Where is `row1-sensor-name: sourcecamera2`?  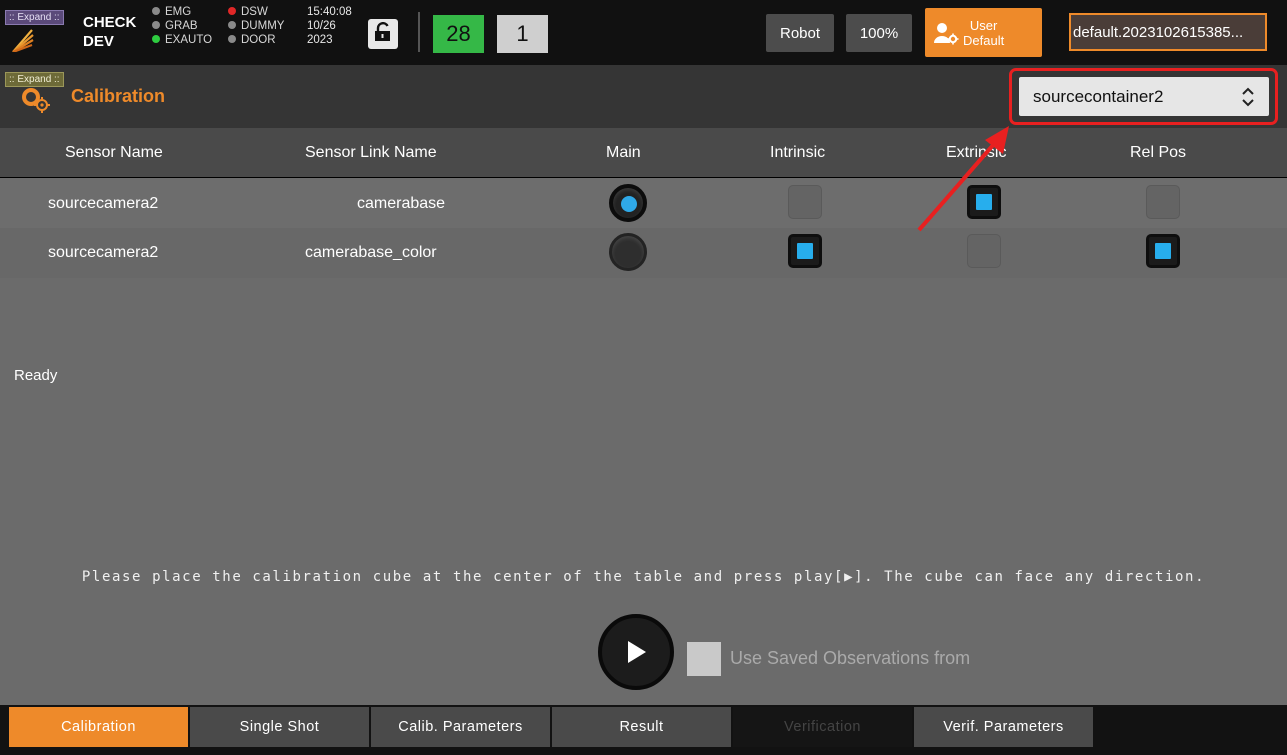
row1-sensor-name: sourcecamera2 is located at coordinates (103, 203).